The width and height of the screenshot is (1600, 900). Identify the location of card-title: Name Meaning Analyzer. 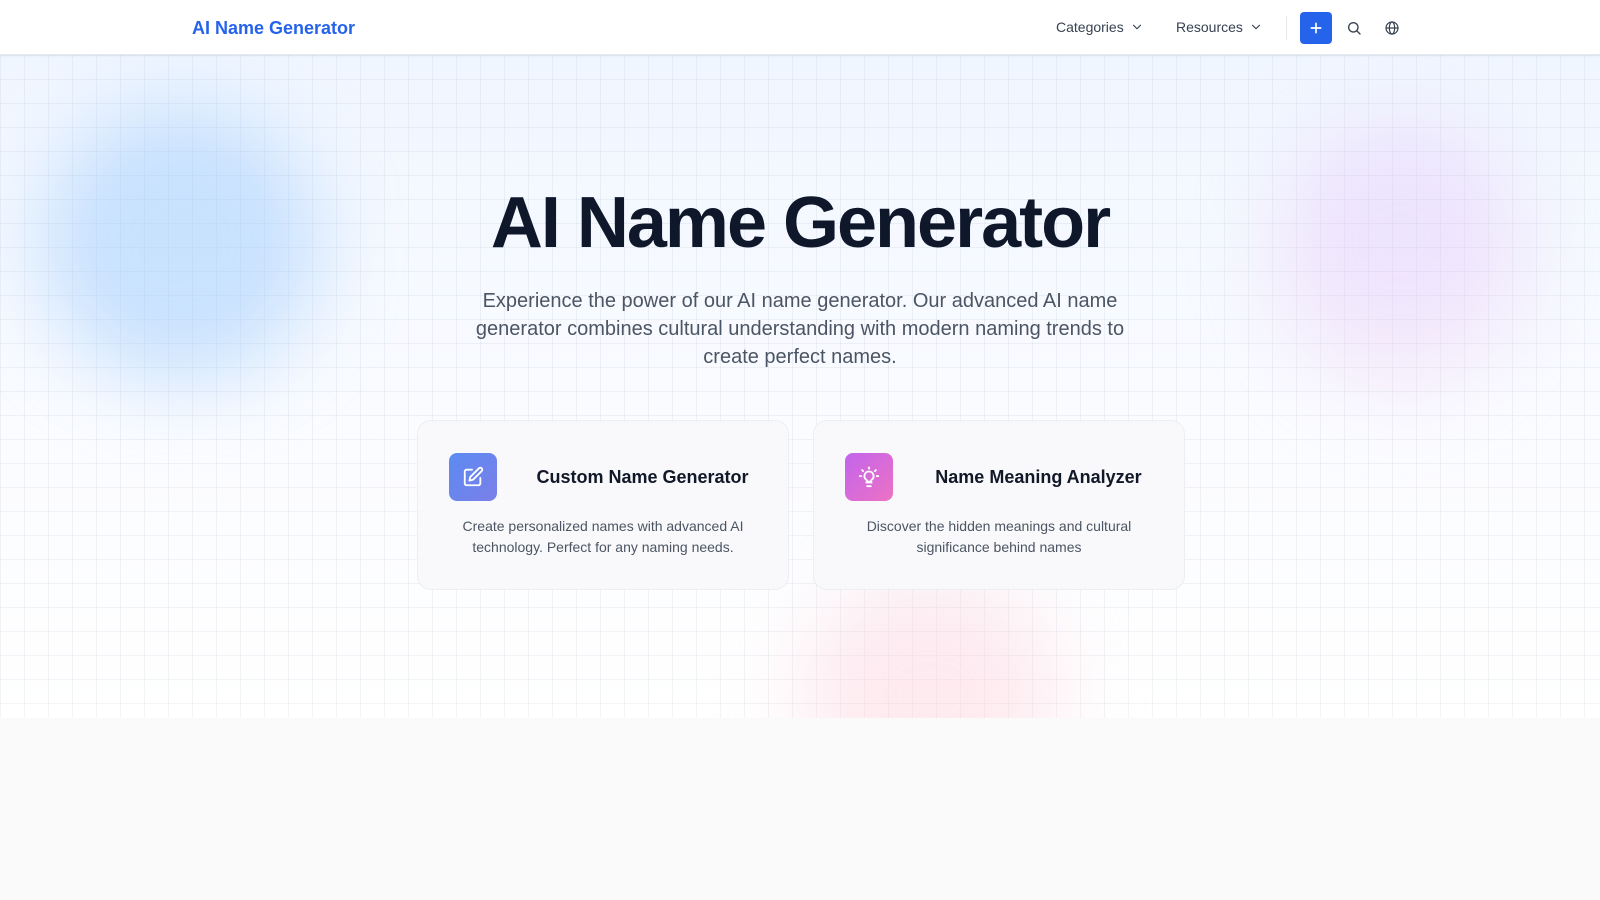
(1038, 477).